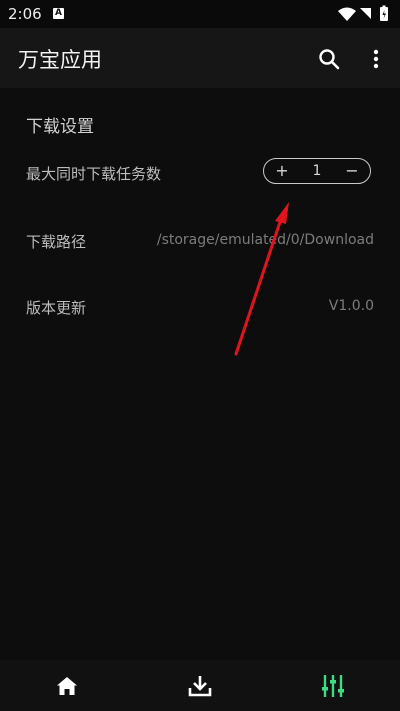 This screenshot has width=400, height=711. Describe the element at coordinates (352, 171) in the screenshot. I see `decrement-button: −` at that location.